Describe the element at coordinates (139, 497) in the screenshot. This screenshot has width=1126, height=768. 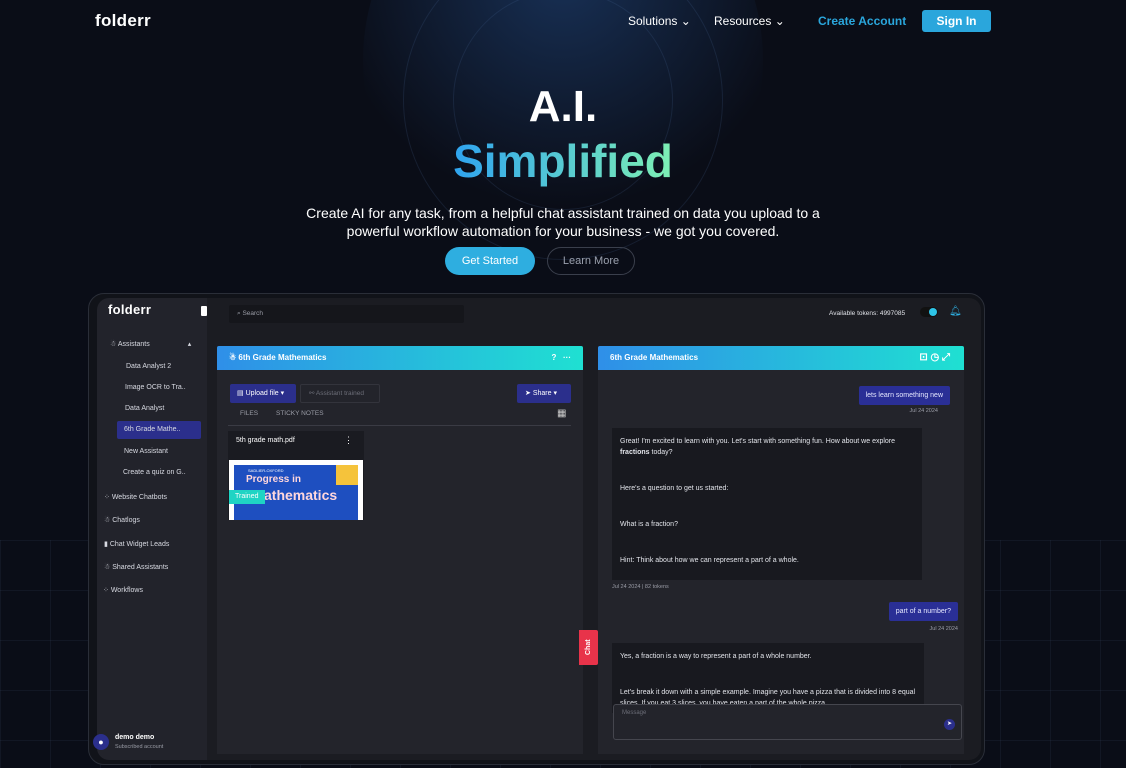
I see `label: Website Chatbots` at that location.